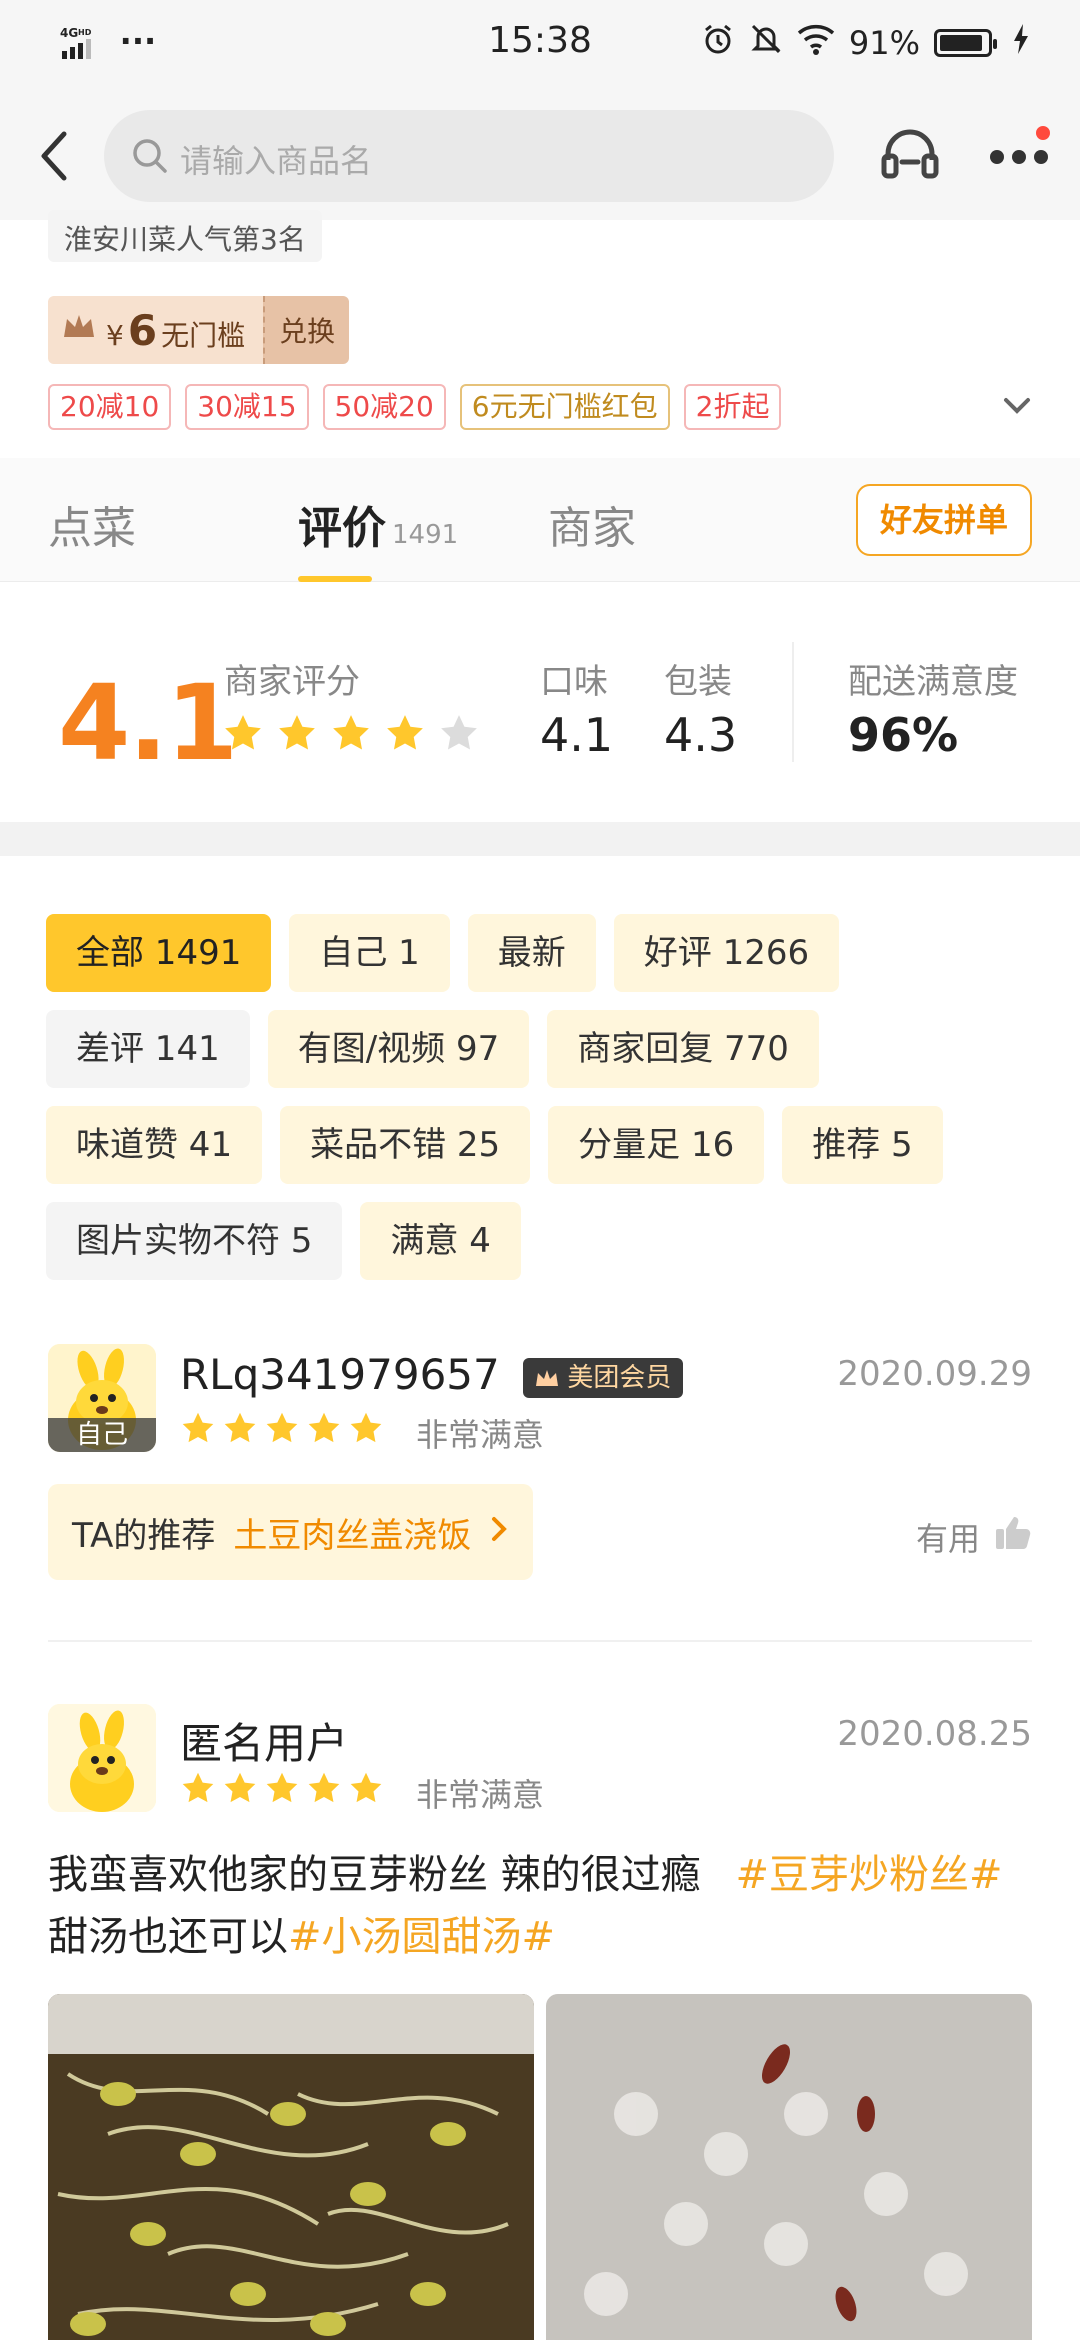 This screenshot has height=2340, width=1080. What do you see at coordinates (115, 335) in the screenshot?
I see `coupon-currency: ¥` at bounding box center [115, 335].